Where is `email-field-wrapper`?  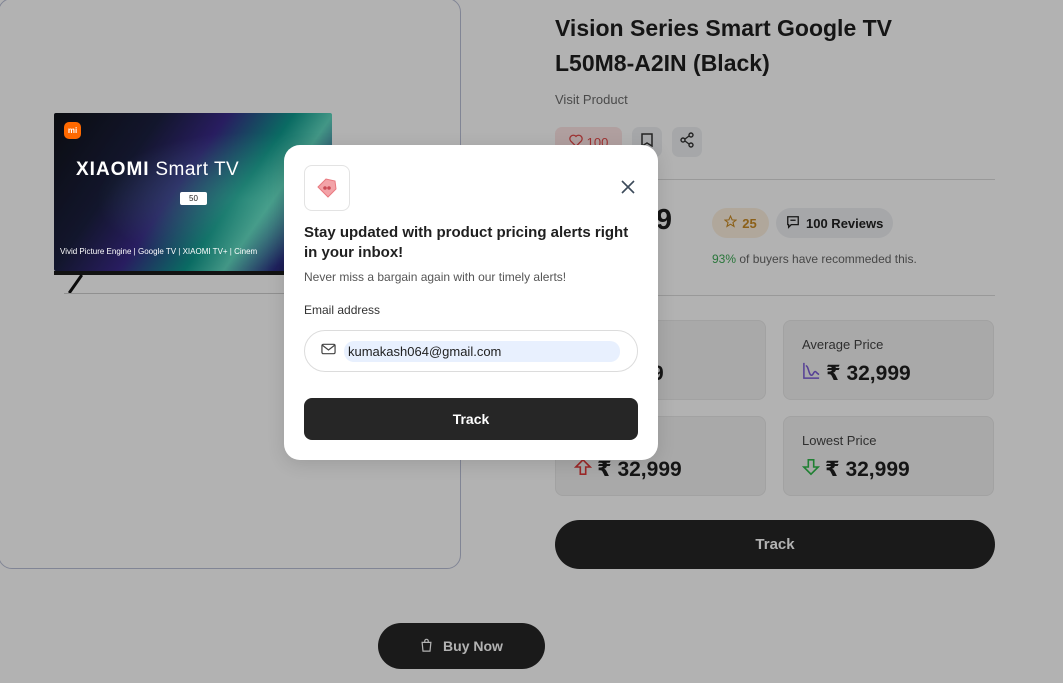 email-field-wrapper is located at coordinates (471, 351).